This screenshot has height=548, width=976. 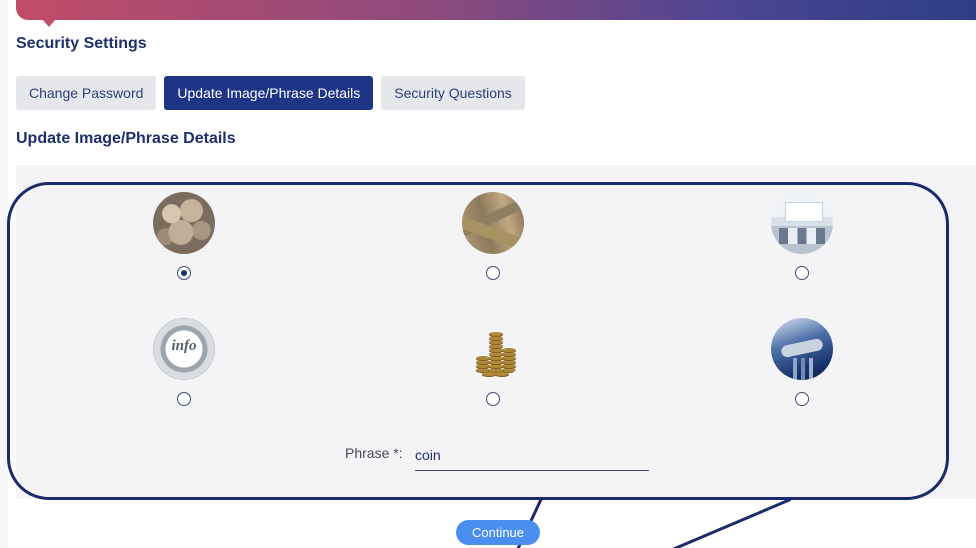 What do you see at coordinates (4, 274) in the screenshot?
I see `left-edge-strip` at bounding box center [4, 274].